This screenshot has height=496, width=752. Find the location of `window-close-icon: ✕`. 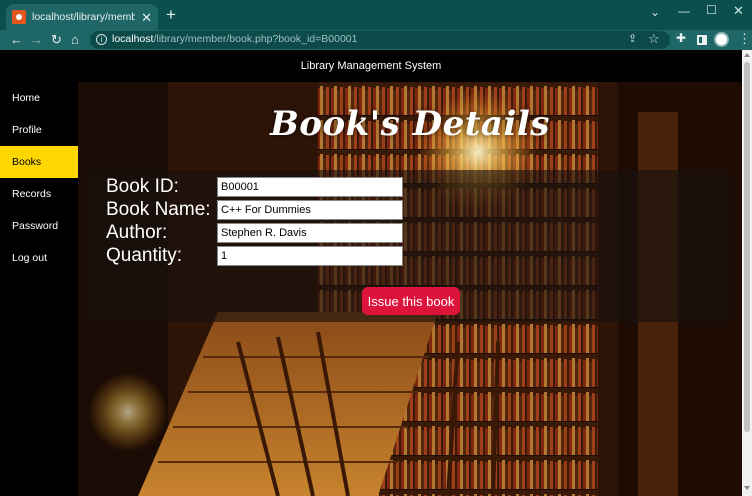

window-close-icon: ✕ is located at coordinates (738, 11).